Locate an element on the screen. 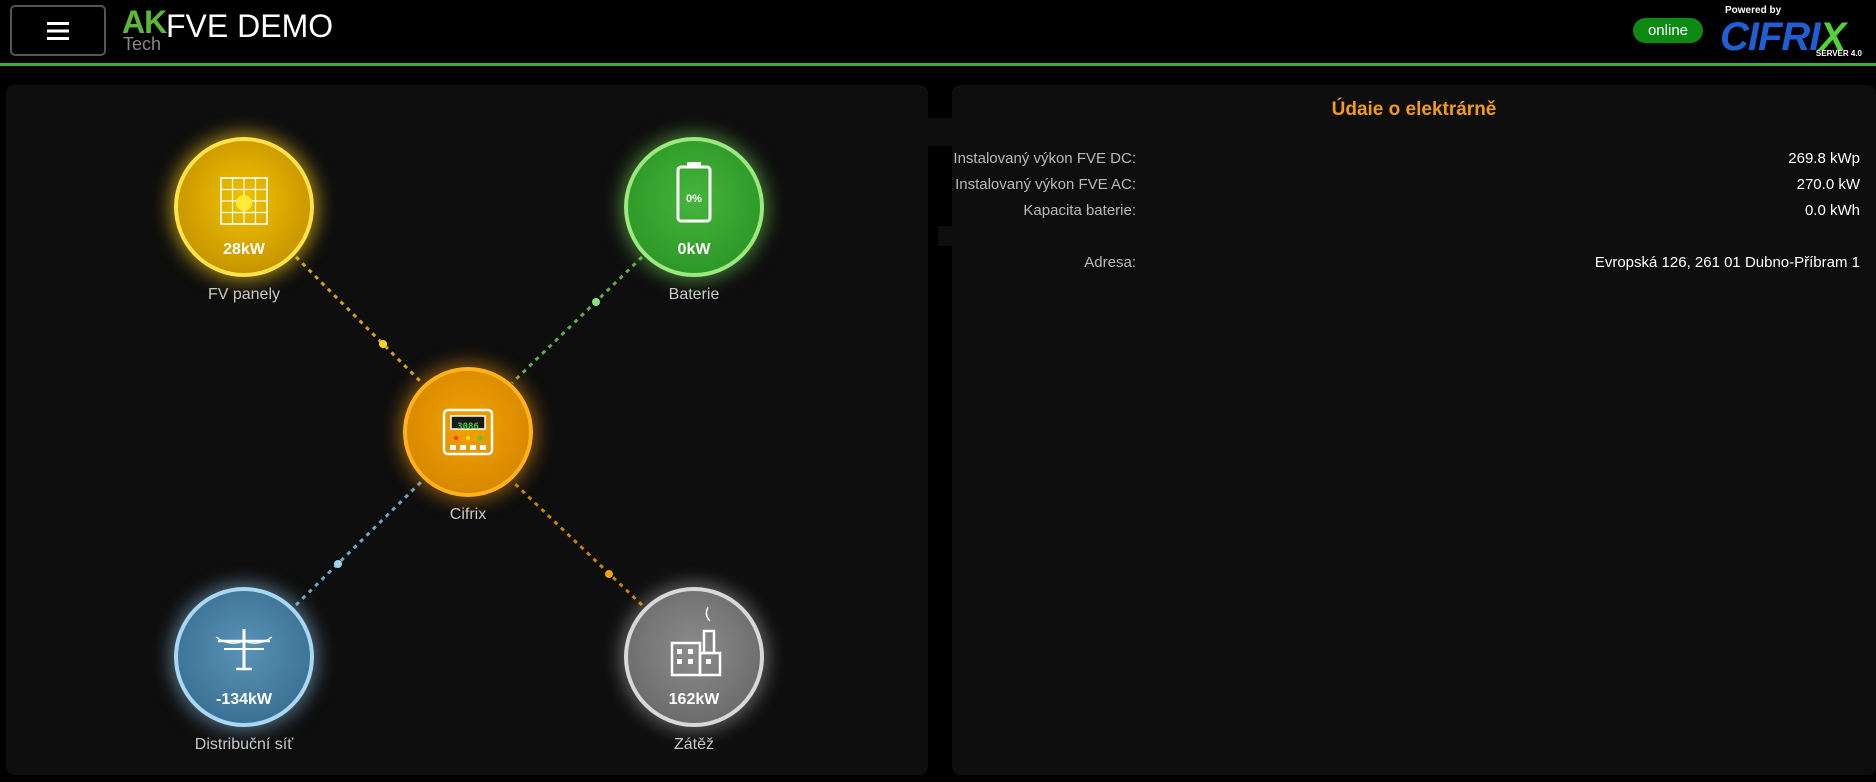 This screenshot has height=782, width=1876. power-pole-icon is located at coordinates (244, 650).